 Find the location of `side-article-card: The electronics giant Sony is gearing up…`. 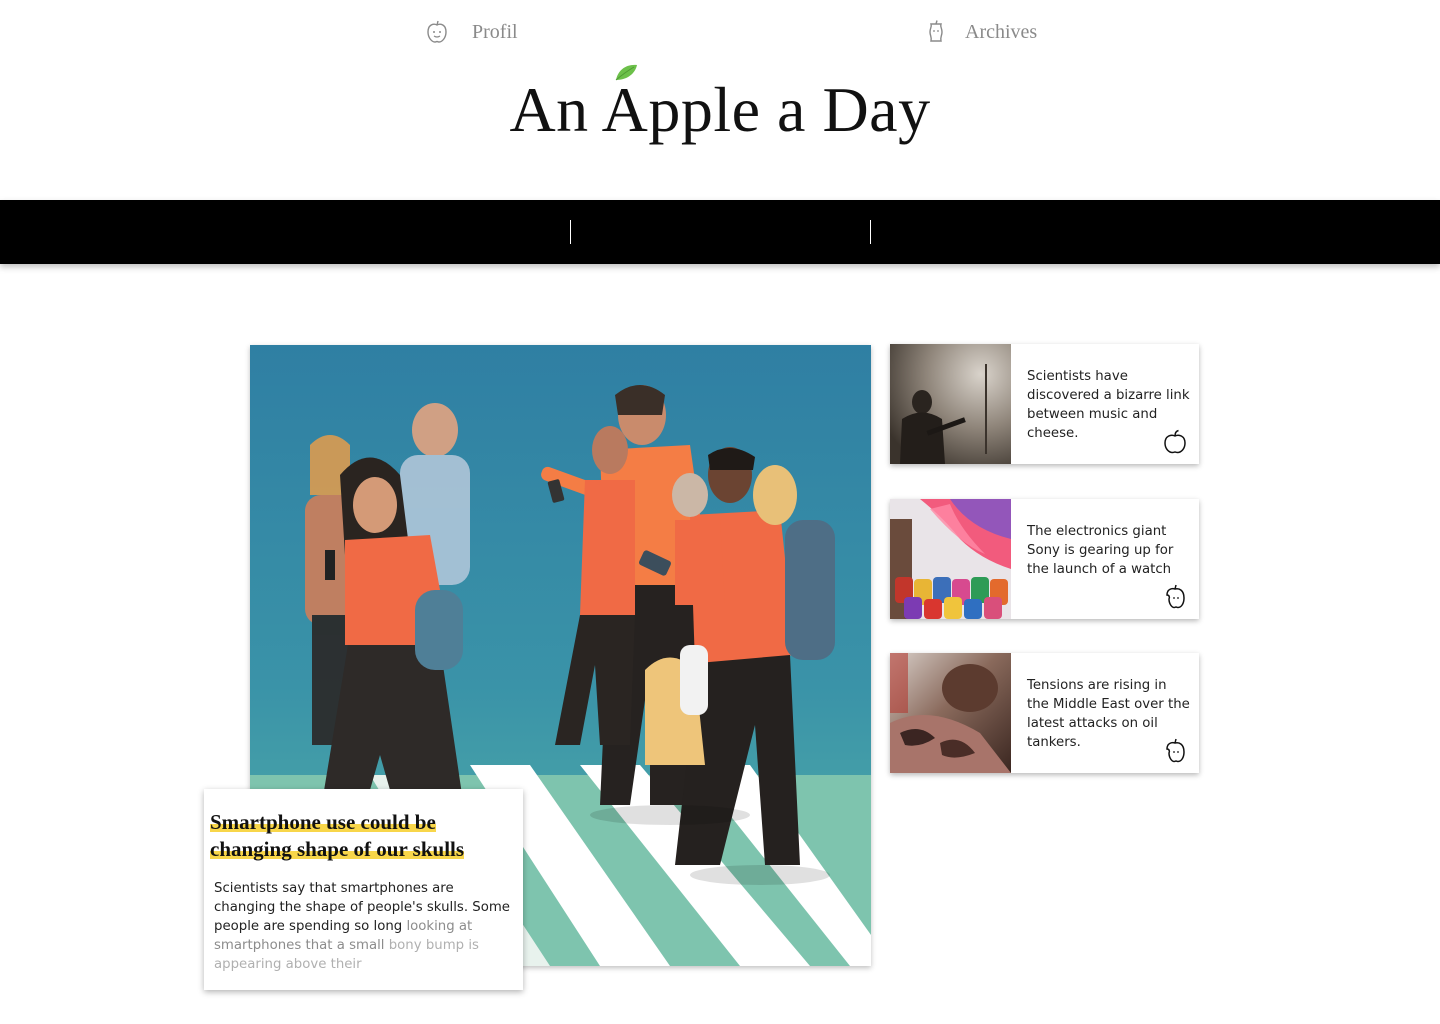

side-article-card: The electronics giant Sony is gearing up… is located at coordinates (1044, 559).